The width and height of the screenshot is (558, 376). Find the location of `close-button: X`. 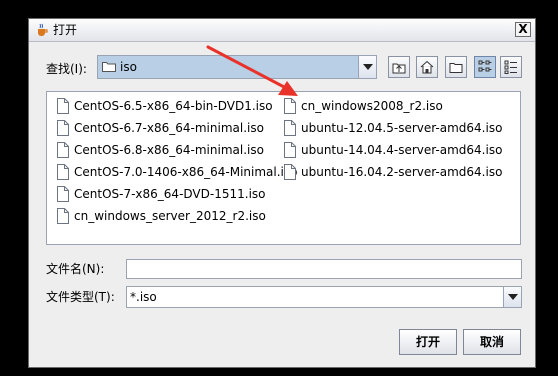

close-button: X is located at coordinates (523, 29).